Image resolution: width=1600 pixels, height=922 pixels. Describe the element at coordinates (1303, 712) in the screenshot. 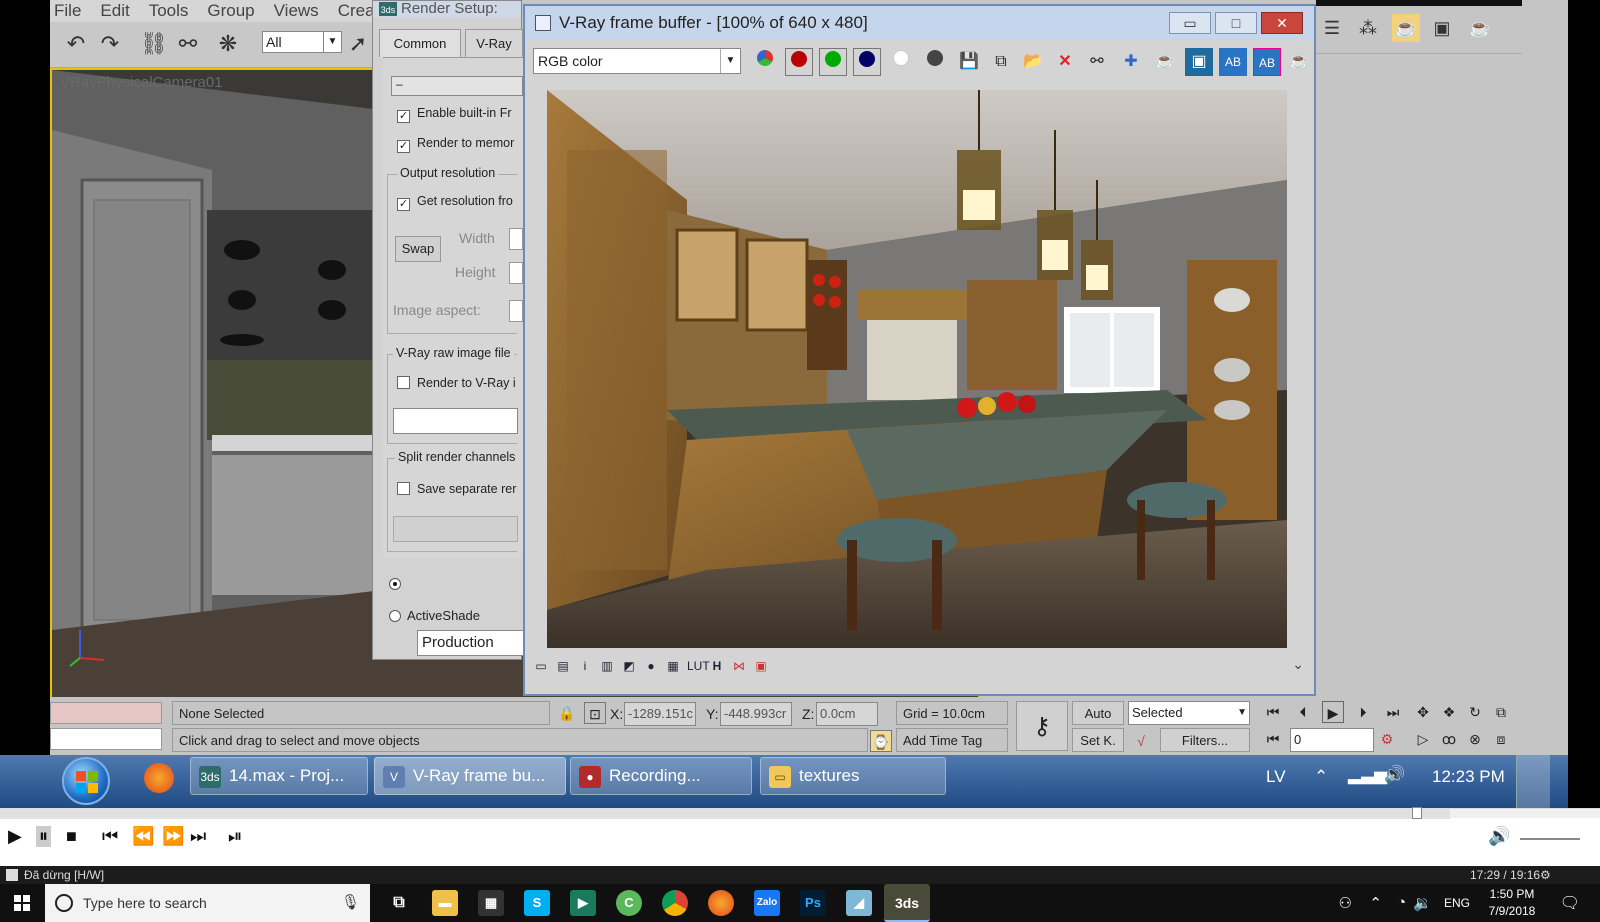

I see `previous-frame-icon: ⏴` at that location.